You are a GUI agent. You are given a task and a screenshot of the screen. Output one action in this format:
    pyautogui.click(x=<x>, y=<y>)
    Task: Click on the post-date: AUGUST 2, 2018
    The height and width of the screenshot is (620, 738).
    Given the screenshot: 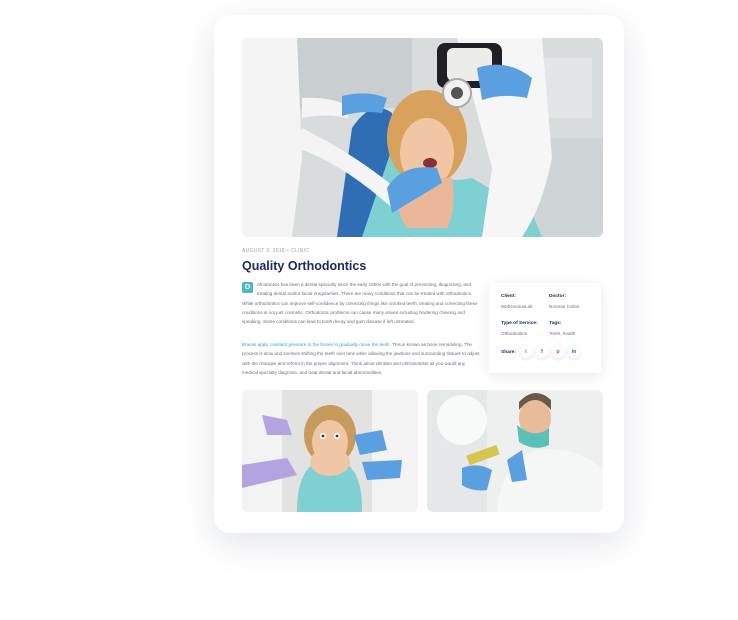 What is the action you would take?
    pyautogui.click(x=264, y=251)
    